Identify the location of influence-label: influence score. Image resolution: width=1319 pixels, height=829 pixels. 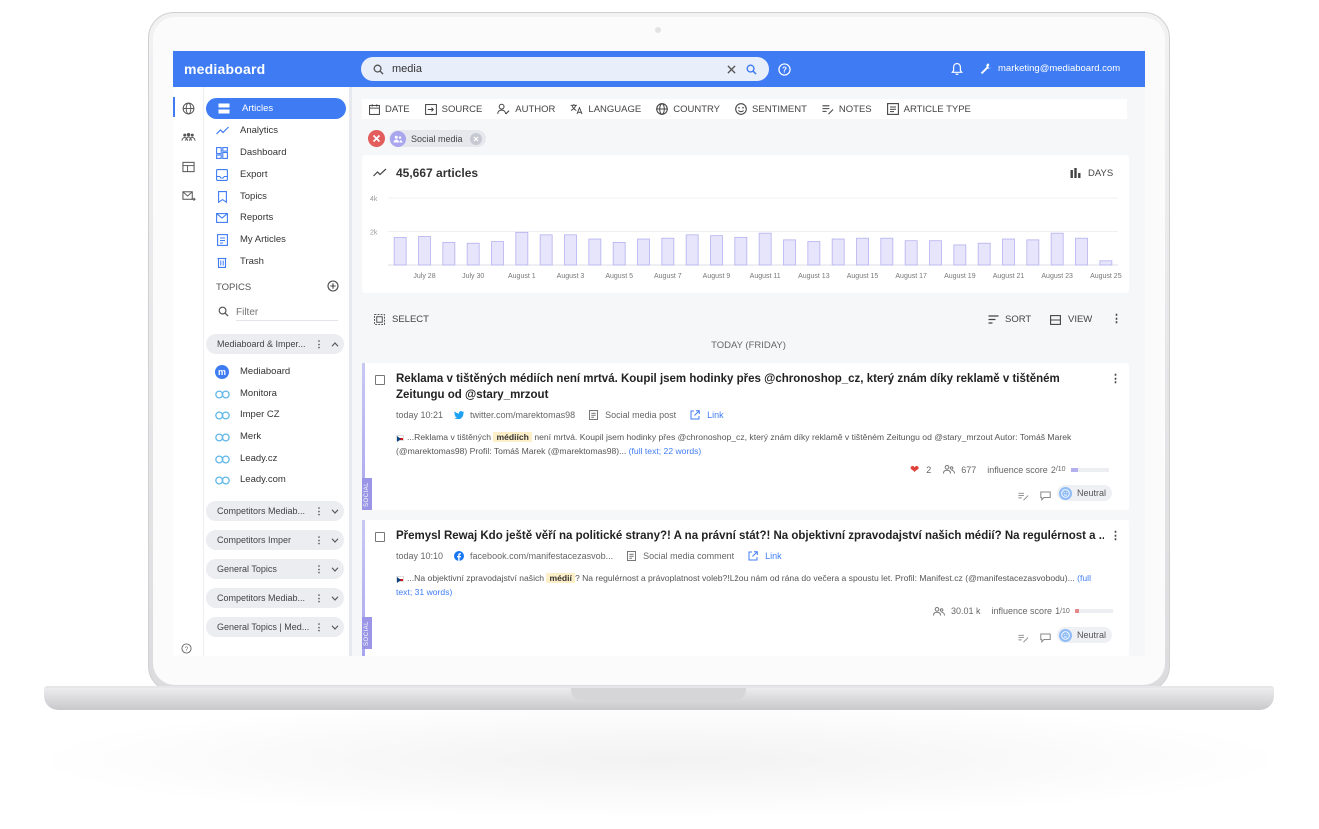
(1022, 611).